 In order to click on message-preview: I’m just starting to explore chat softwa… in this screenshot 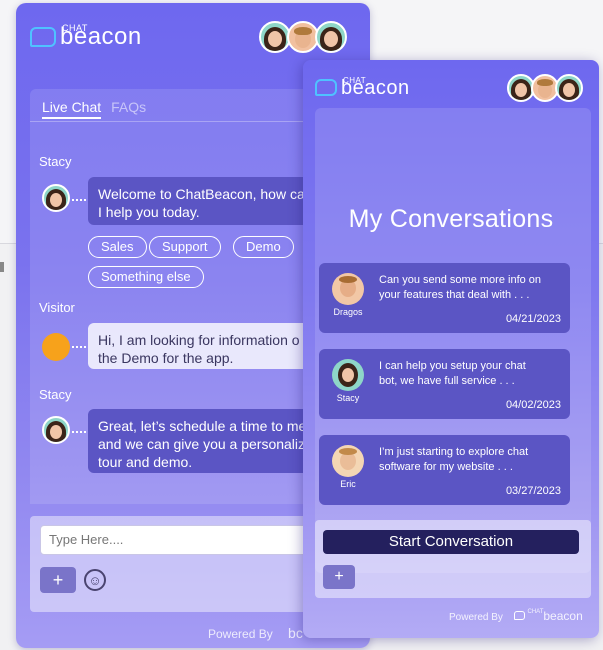, I will do `click(454, 459)`.